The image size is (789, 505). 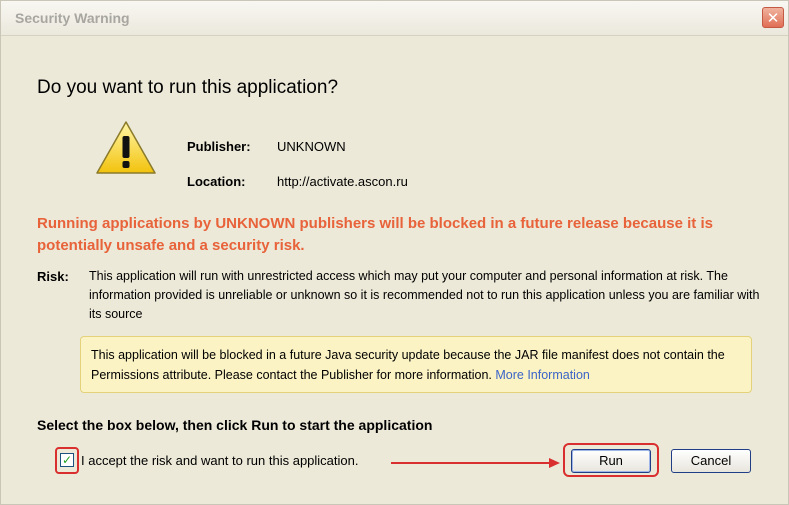 What do you see at coordinates (542, 375) in the screenshot?
I see `more-information-link: More Information` at bounding box center [542, 375].